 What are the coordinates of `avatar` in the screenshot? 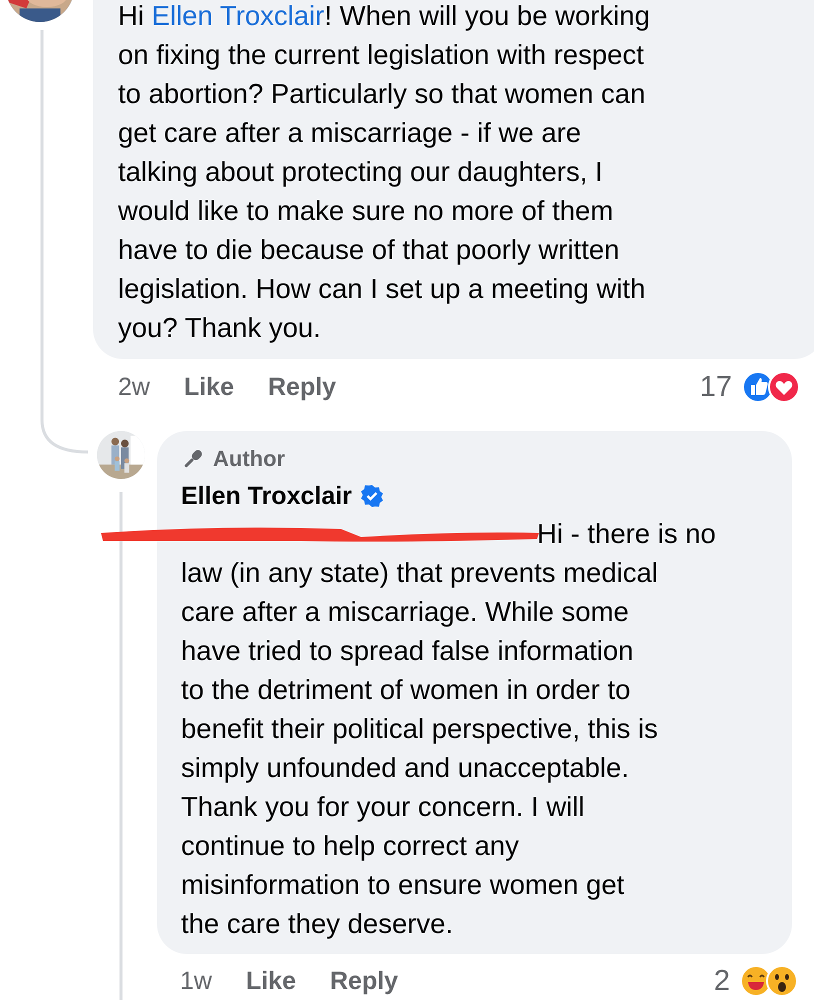 It's located at (121, 455).